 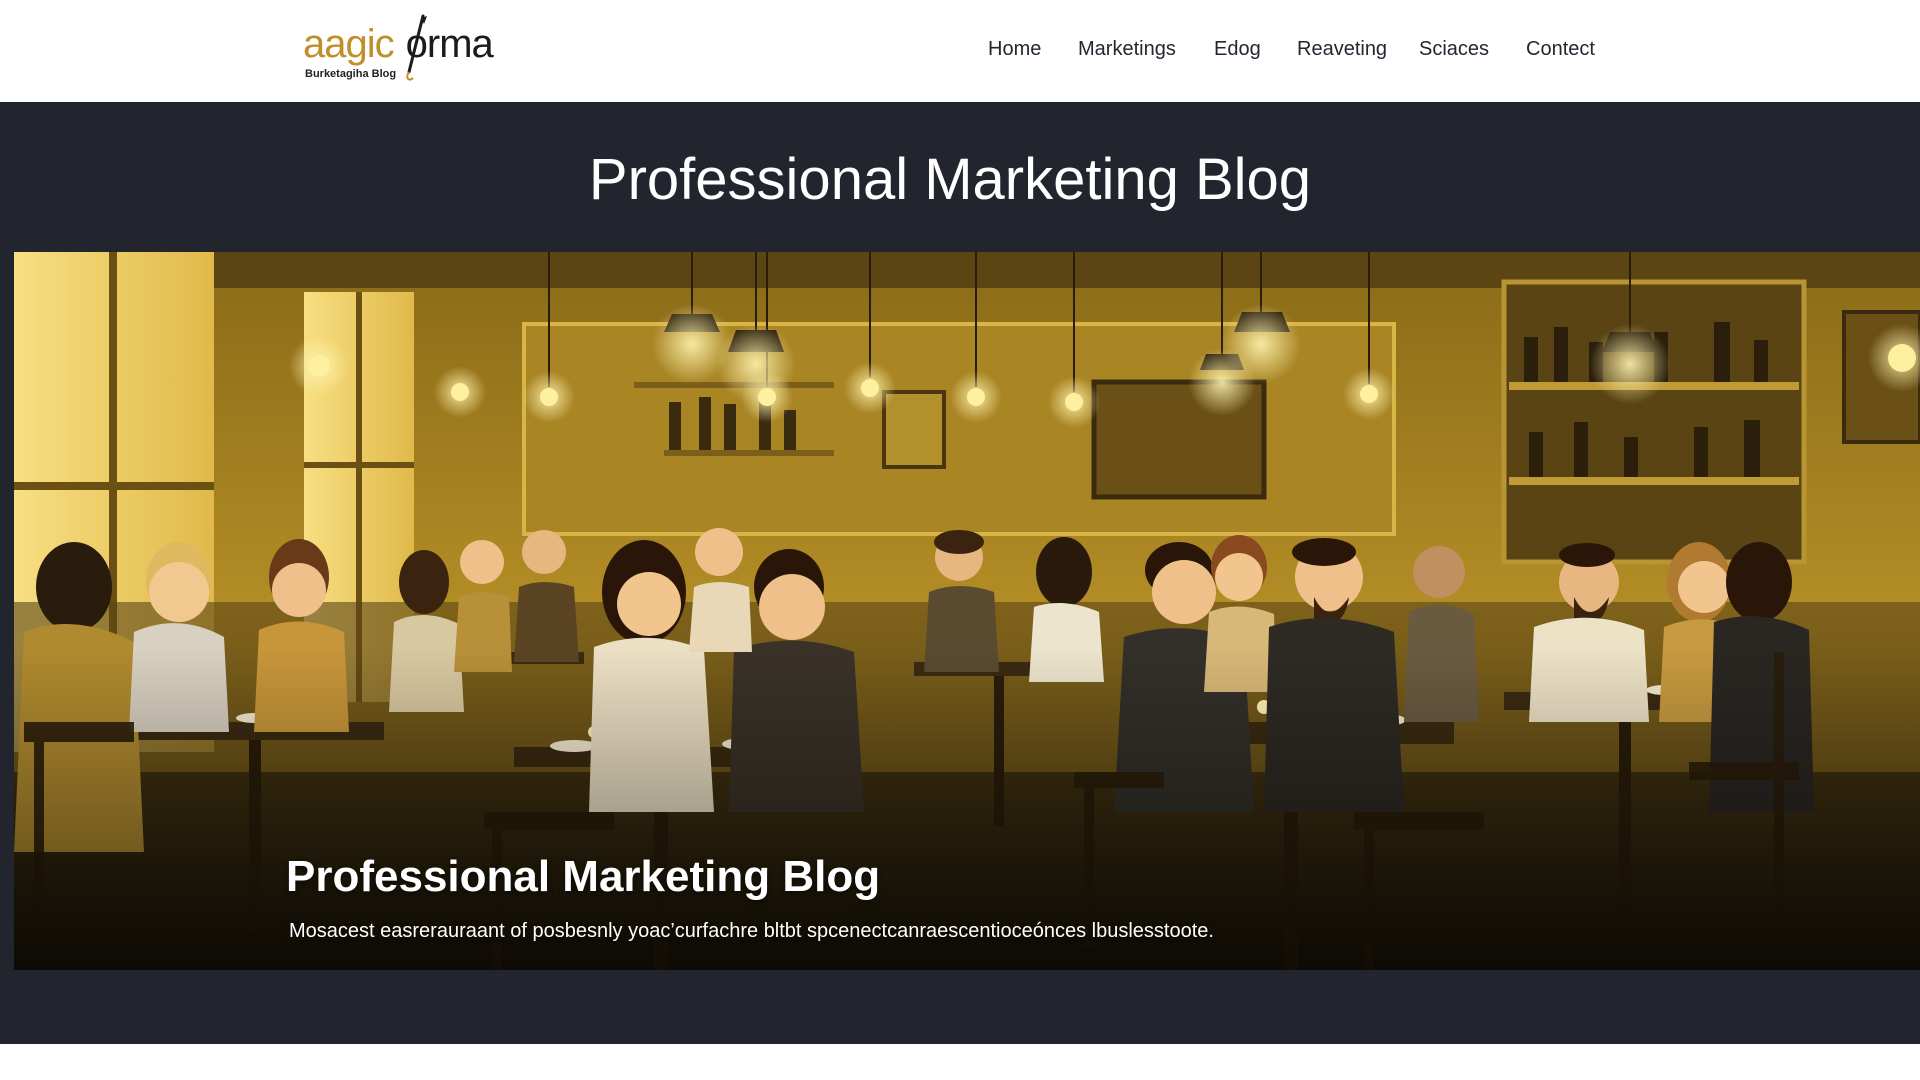 What do you see at coordinates (1237, 49) in the screenshot?
I see `nav-item-edog: Edog` at bounding box center [1237, 49].